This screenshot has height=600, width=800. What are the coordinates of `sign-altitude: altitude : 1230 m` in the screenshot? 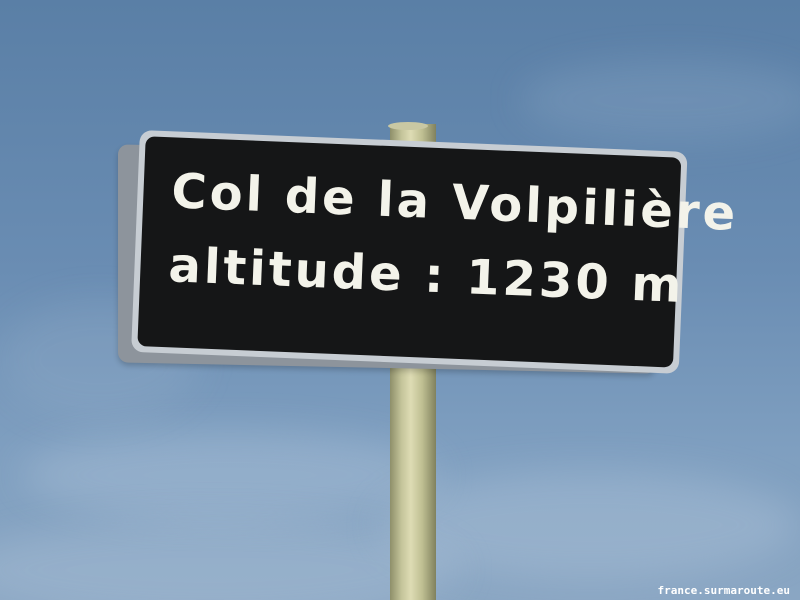 It's located at (426, 275).